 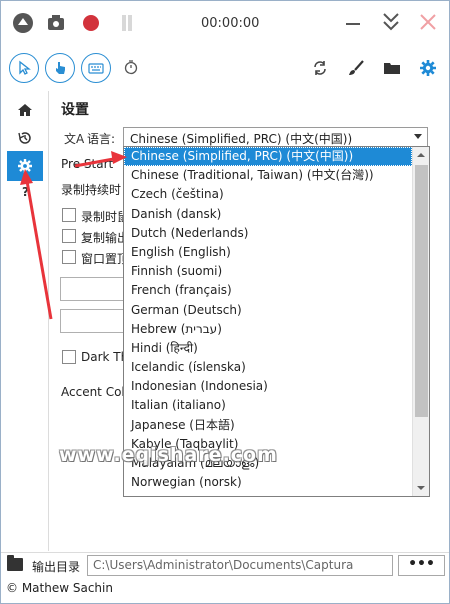 I want to click on sidebar-item-home, so click(x=25, y=110).